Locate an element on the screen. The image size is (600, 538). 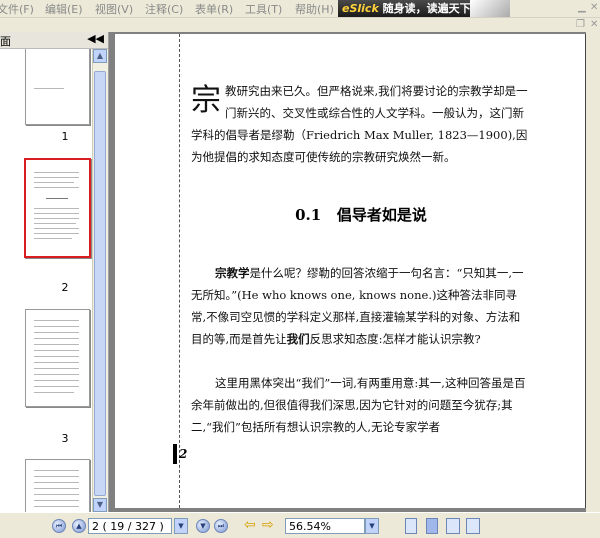
menu-help: 帮助(H) is located at coordinates (314, 9).